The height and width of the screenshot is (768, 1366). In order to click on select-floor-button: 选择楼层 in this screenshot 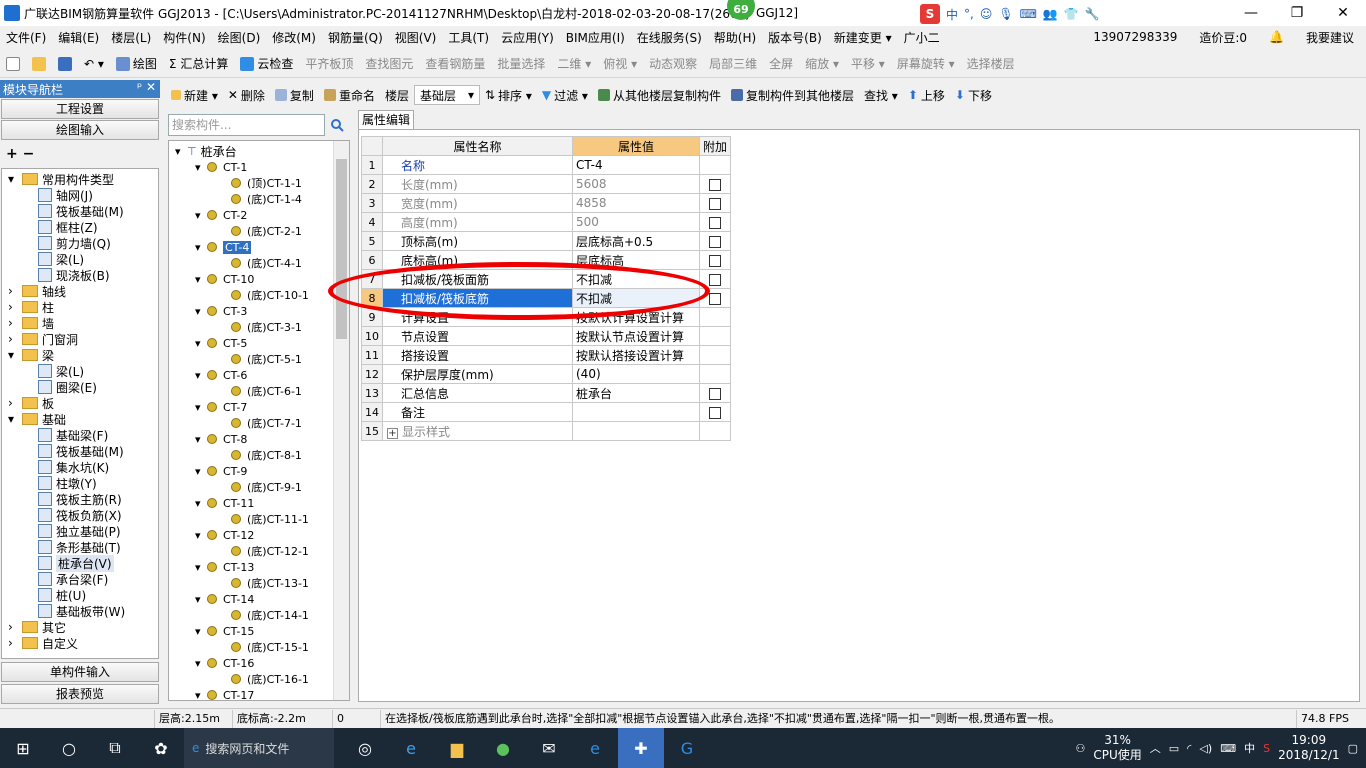, I will do `click(991, 63)`.